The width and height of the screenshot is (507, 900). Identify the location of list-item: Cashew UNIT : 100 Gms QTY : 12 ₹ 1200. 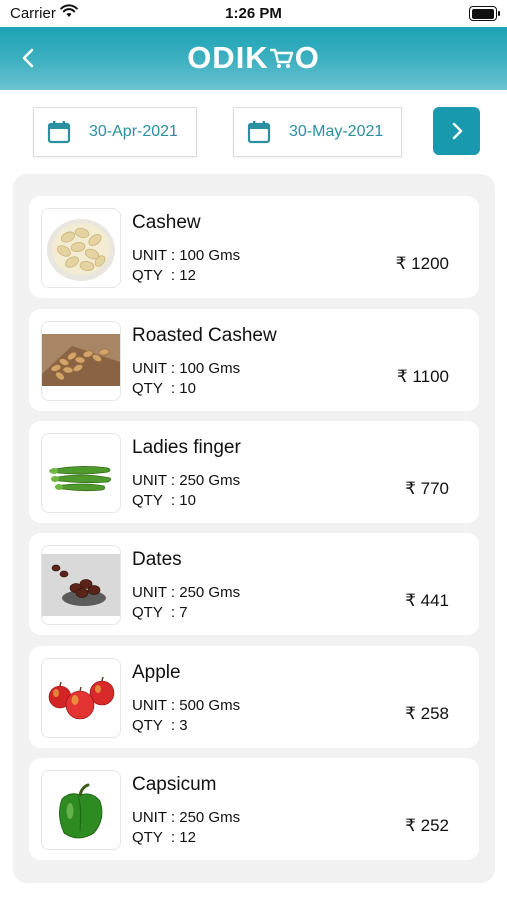
(254, 247).